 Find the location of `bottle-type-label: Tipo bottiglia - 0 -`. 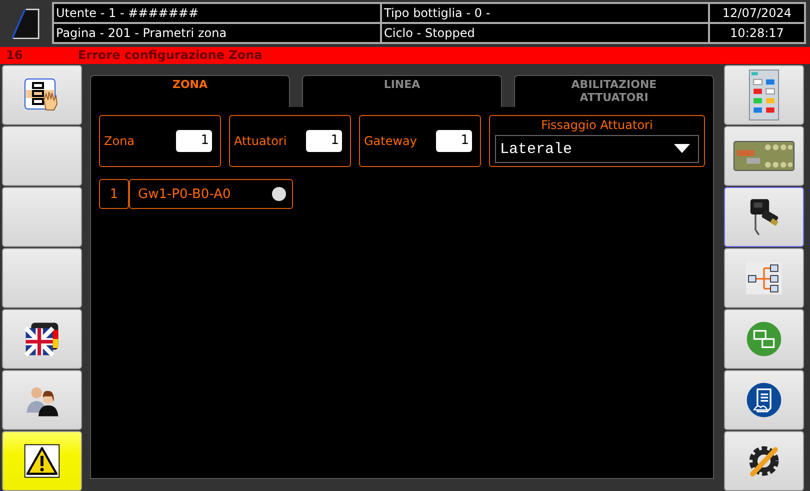

bottle-type-label: Tipo bottiglia - 0 - is located at coordinates (545, 13).